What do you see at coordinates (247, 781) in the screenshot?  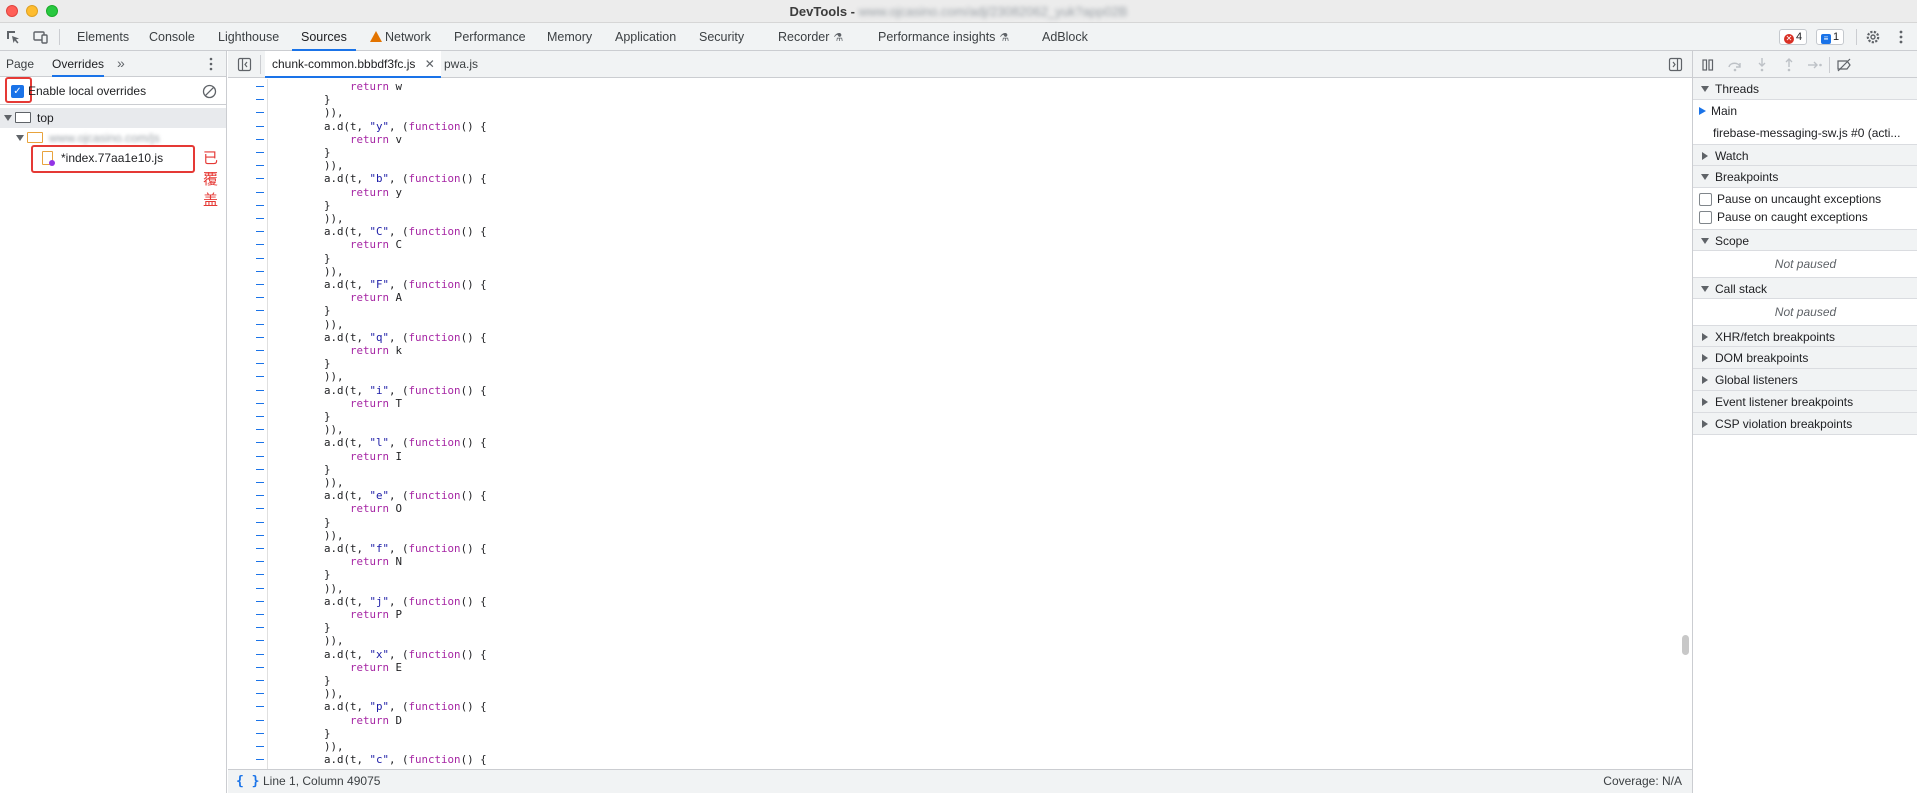 I see `pretty-print-icon: { }` at bounding box center [247, 781].